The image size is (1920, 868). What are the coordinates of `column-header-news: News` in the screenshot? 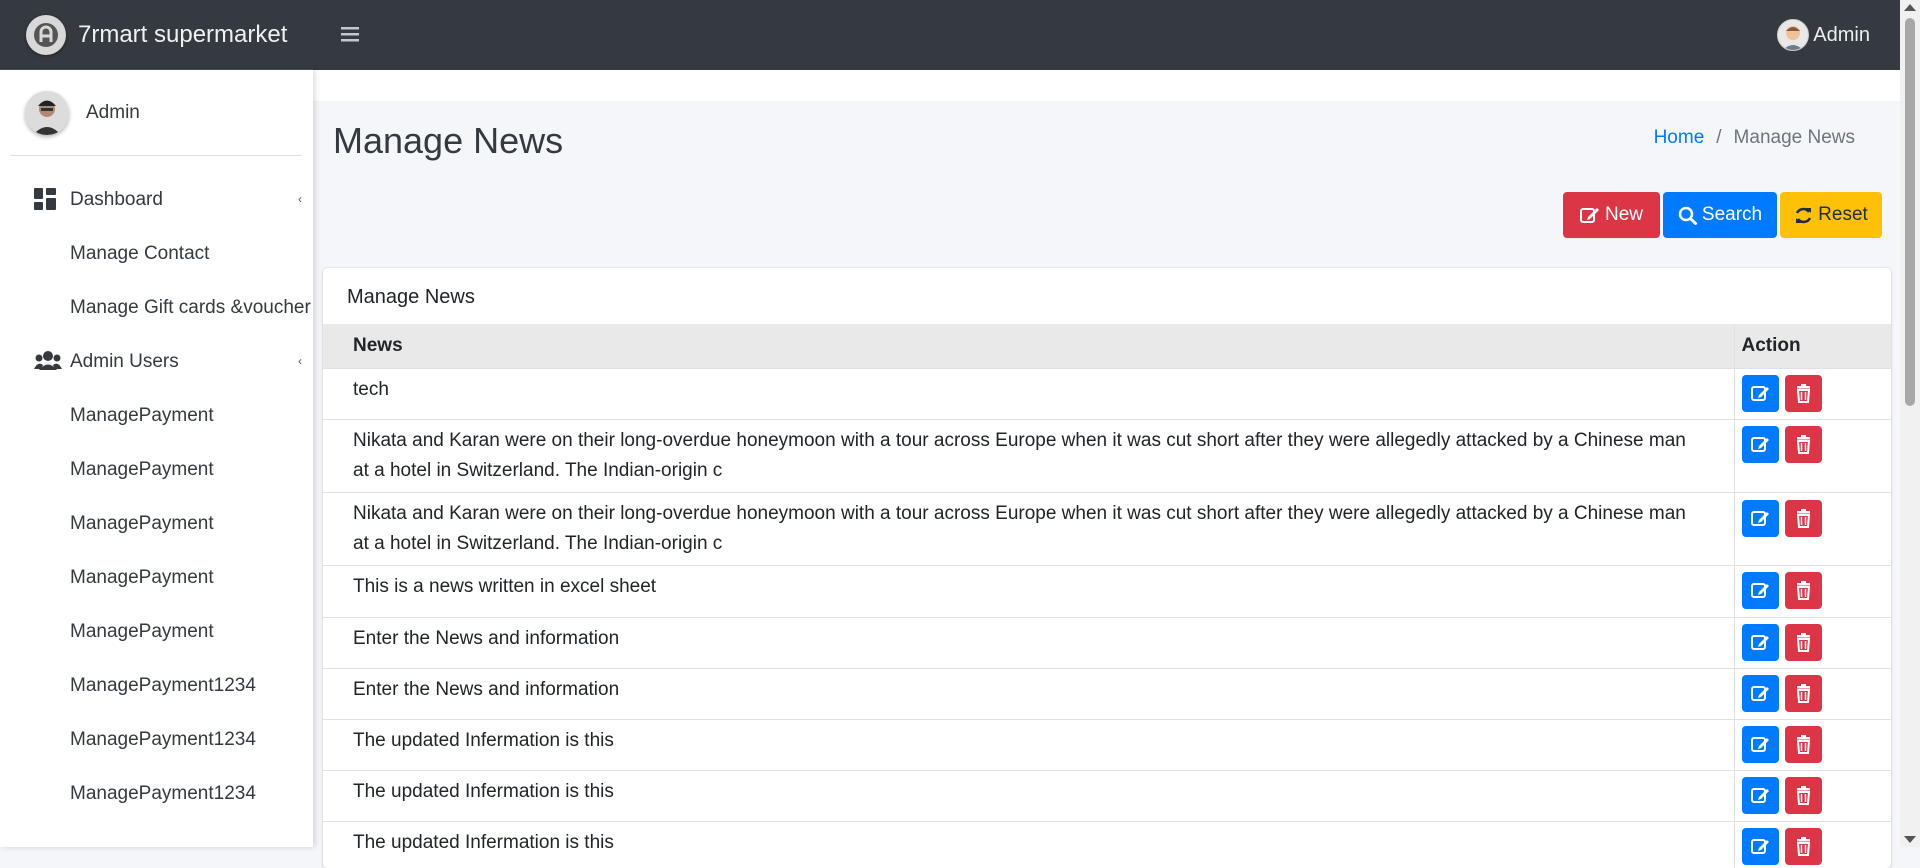 It's located at (1028, 346).